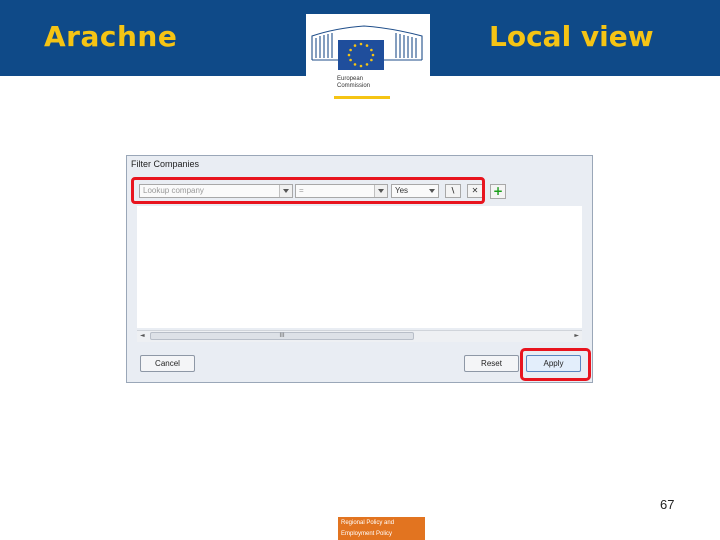 This screenshot has height=540, width=720. I want to click on logo-underline, so click(362, 97).